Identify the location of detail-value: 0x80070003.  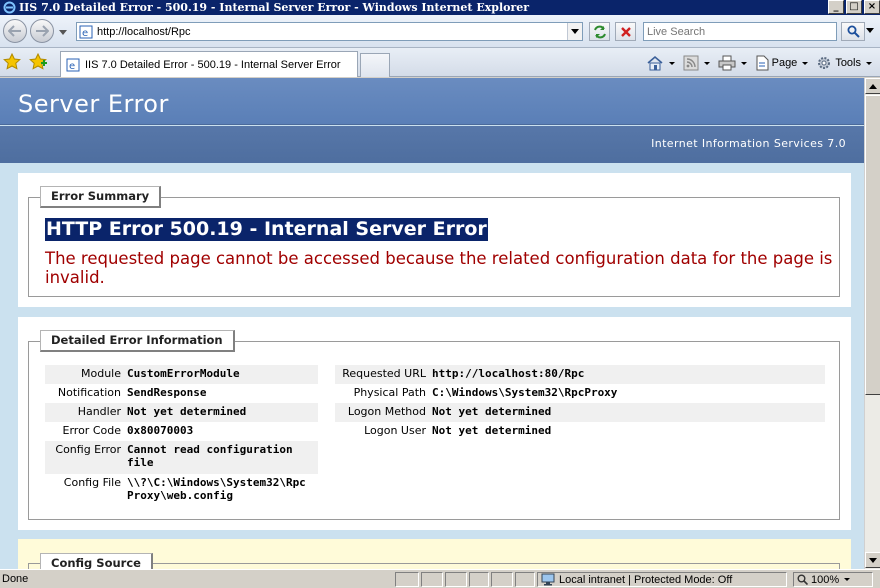
(160, 430).